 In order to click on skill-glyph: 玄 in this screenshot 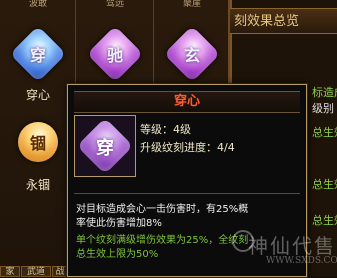, I will do `click(191, 55)`.